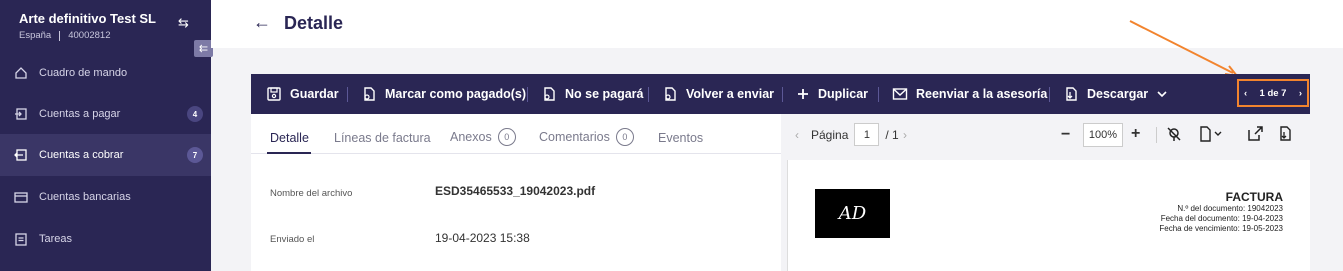 Image resolution: width=1343 pixels, height=271 pixels. Describe the element at coordinates (604, 94) in the screenshot. I see `no-pay-label: No se pagará` at that location.